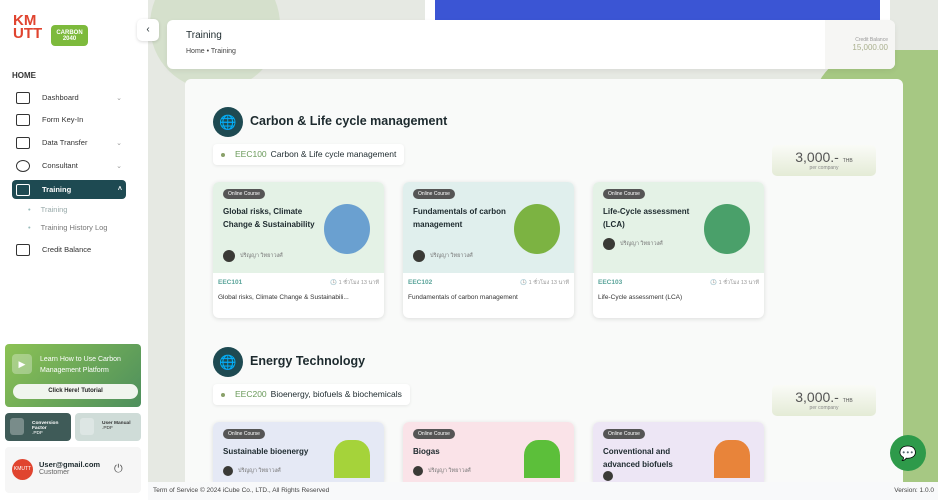  What do you see at coordinates (426, 451) in the screenshot?
I see `course-title: Biogas` at bounding box center [426, 451].